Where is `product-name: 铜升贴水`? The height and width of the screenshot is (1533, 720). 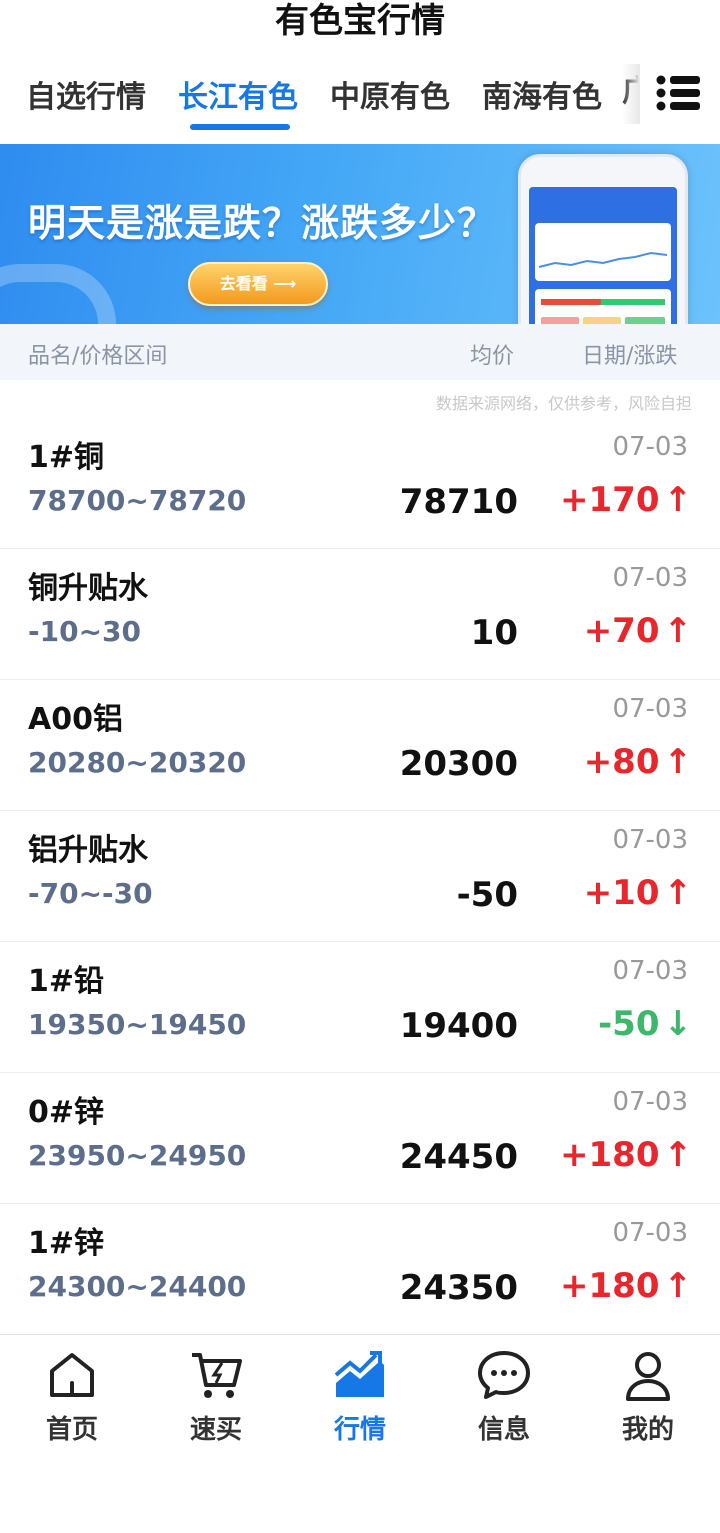
product-name: 铜升贴水 is located at coordinates (88, 588).